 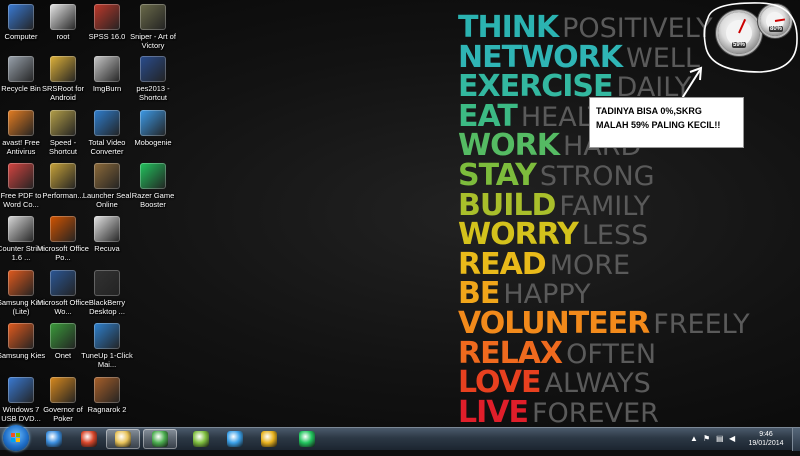 I want to click on twitter-icon, so click(x=235, y=439).